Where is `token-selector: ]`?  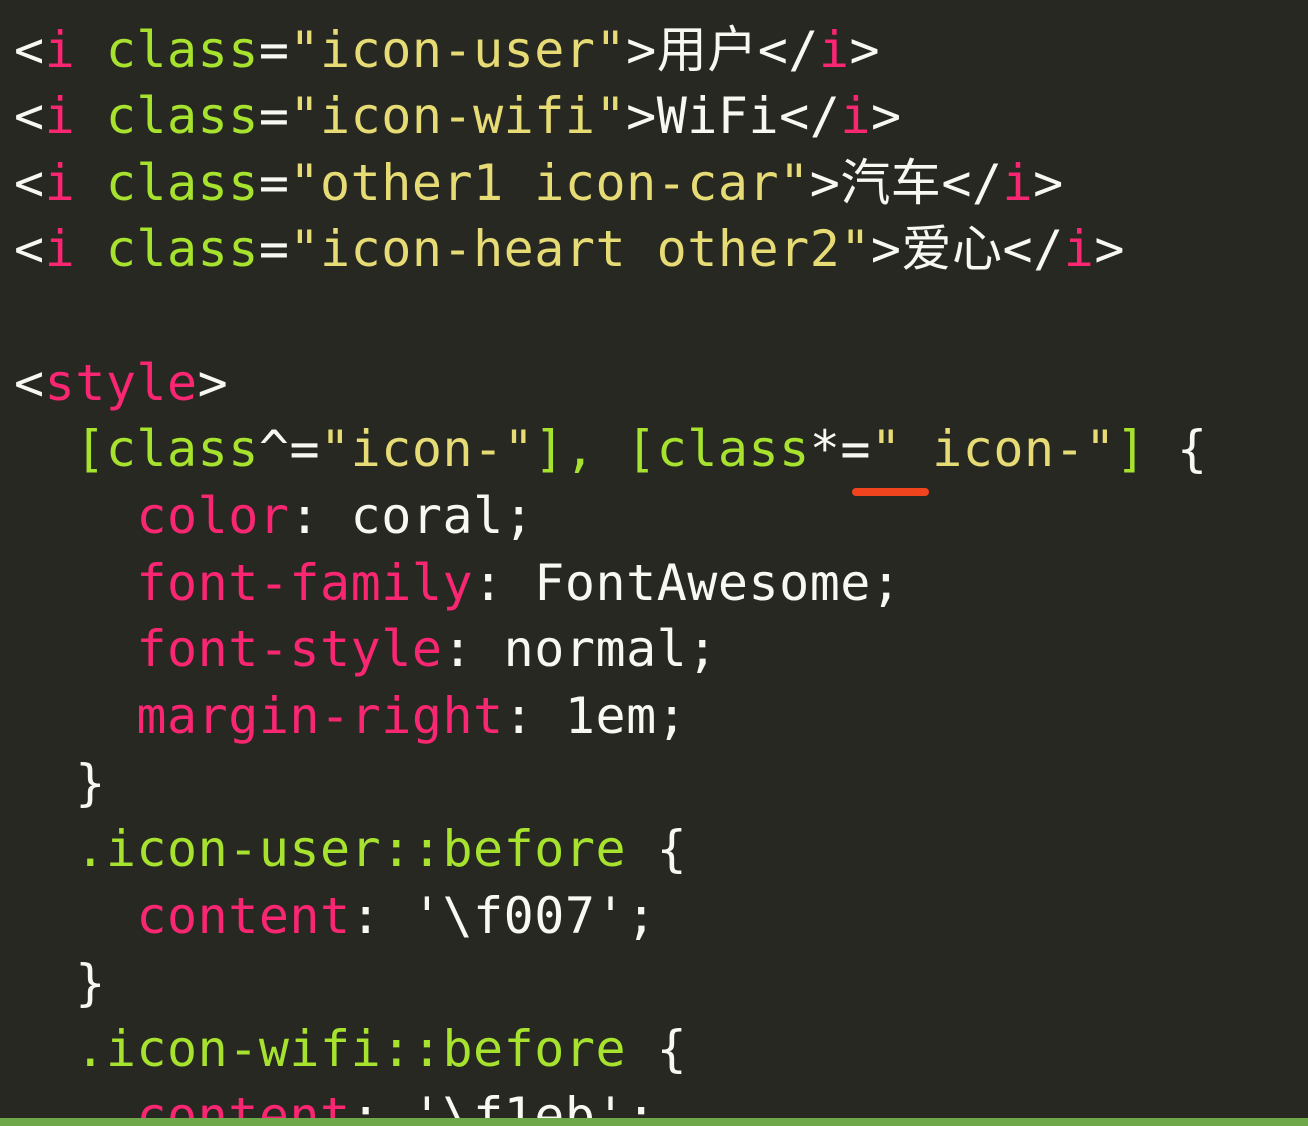 token-selector: ] is located at coordinates (1146, 449).